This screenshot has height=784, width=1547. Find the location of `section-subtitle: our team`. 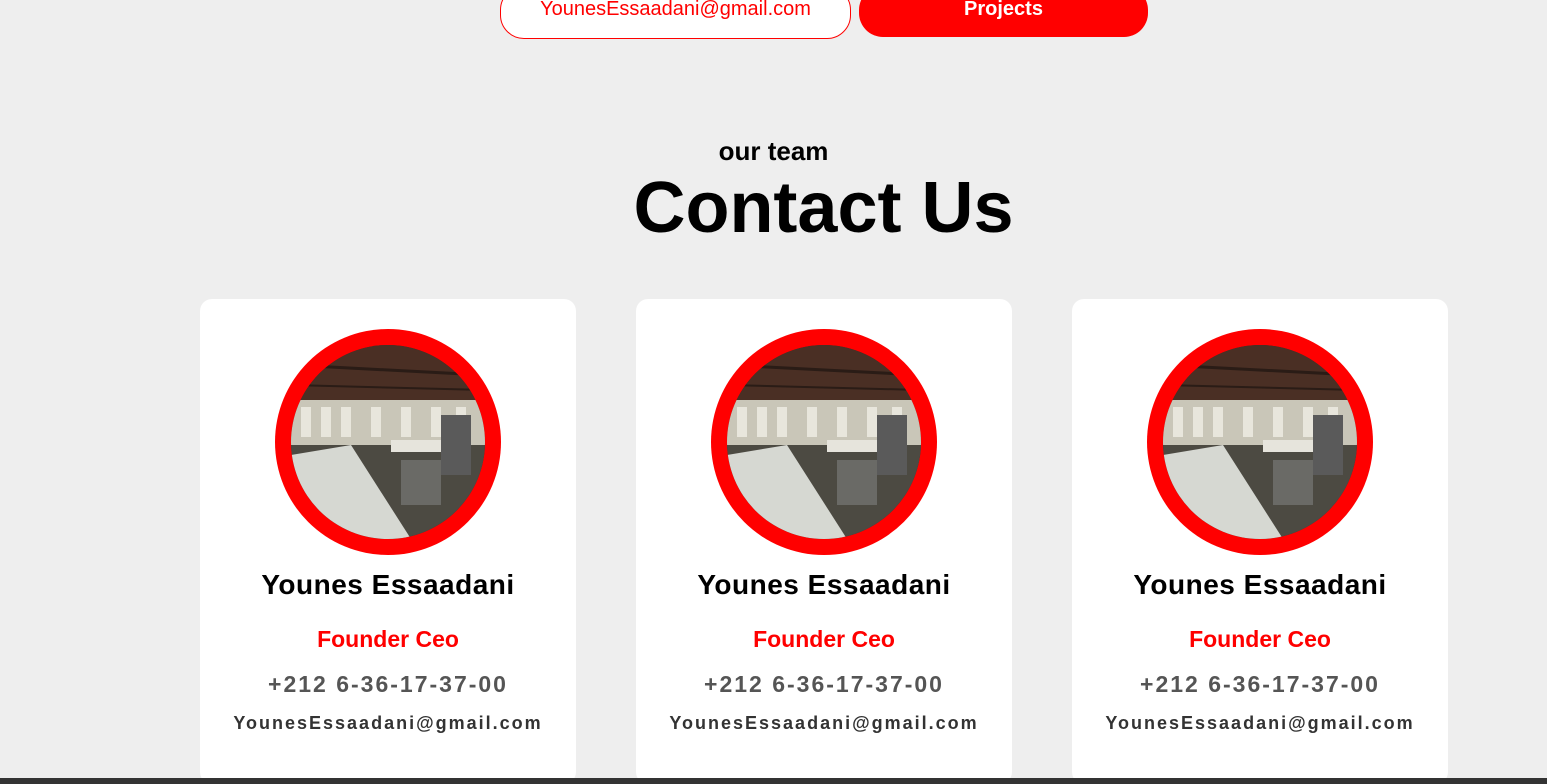

section-subtitle: our team is located at coordinates (773, 151).